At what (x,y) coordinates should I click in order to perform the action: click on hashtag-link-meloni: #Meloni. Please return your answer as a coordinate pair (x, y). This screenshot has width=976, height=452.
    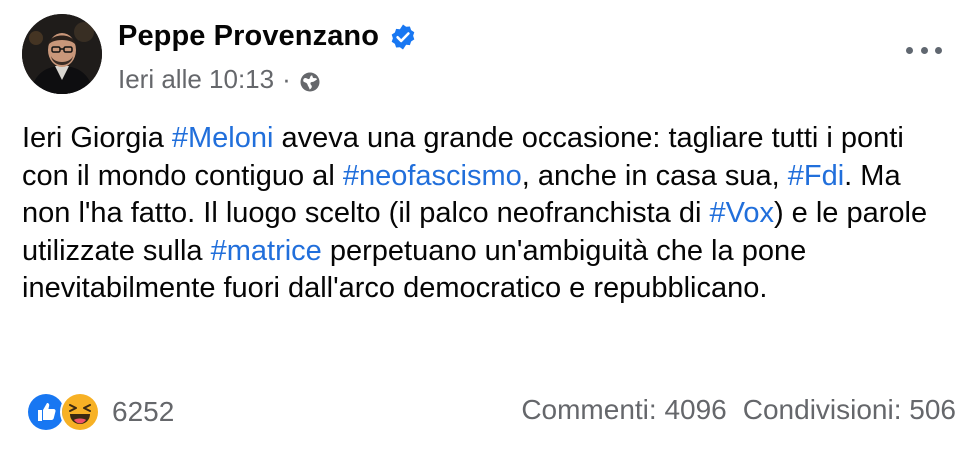
    Looking at the image, I should click on (223, 138).